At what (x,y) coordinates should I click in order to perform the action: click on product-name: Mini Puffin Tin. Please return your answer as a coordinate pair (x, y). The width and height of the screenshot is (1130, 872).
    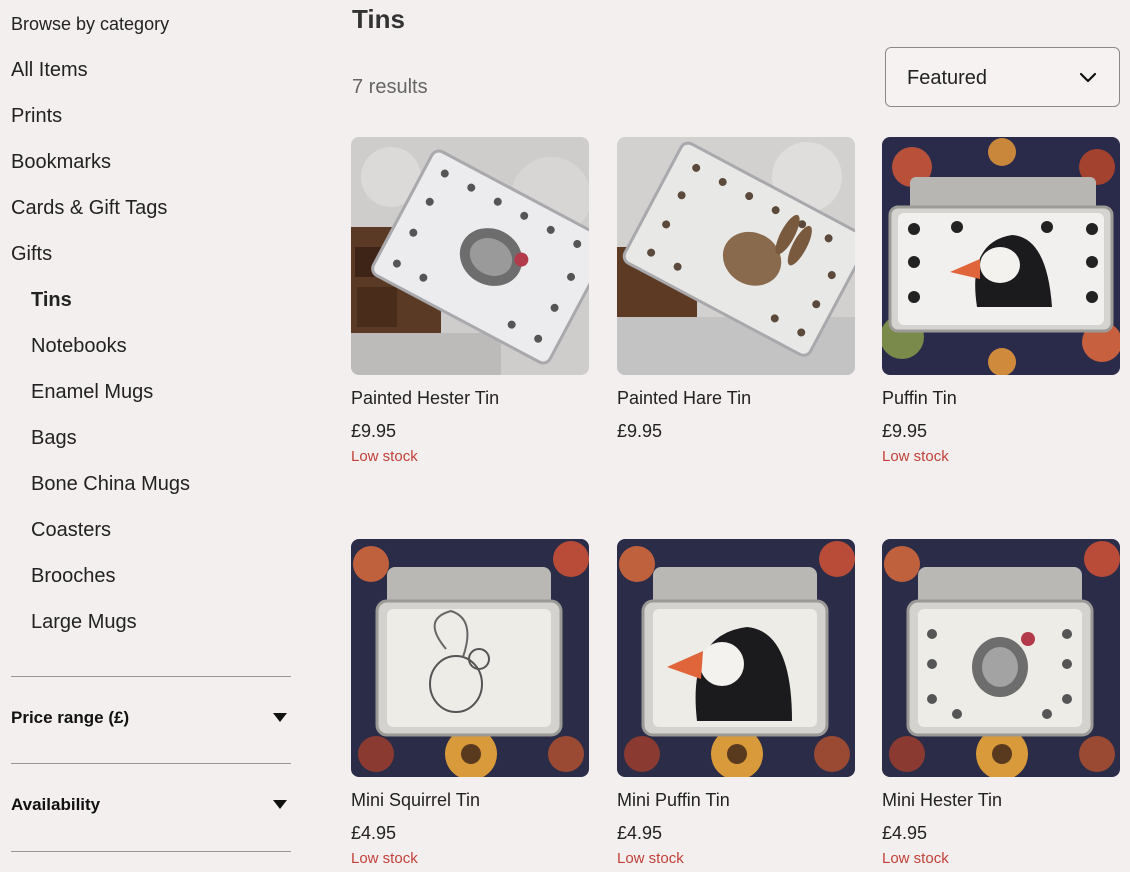
    Looking at the image, I should click on (673, 800).